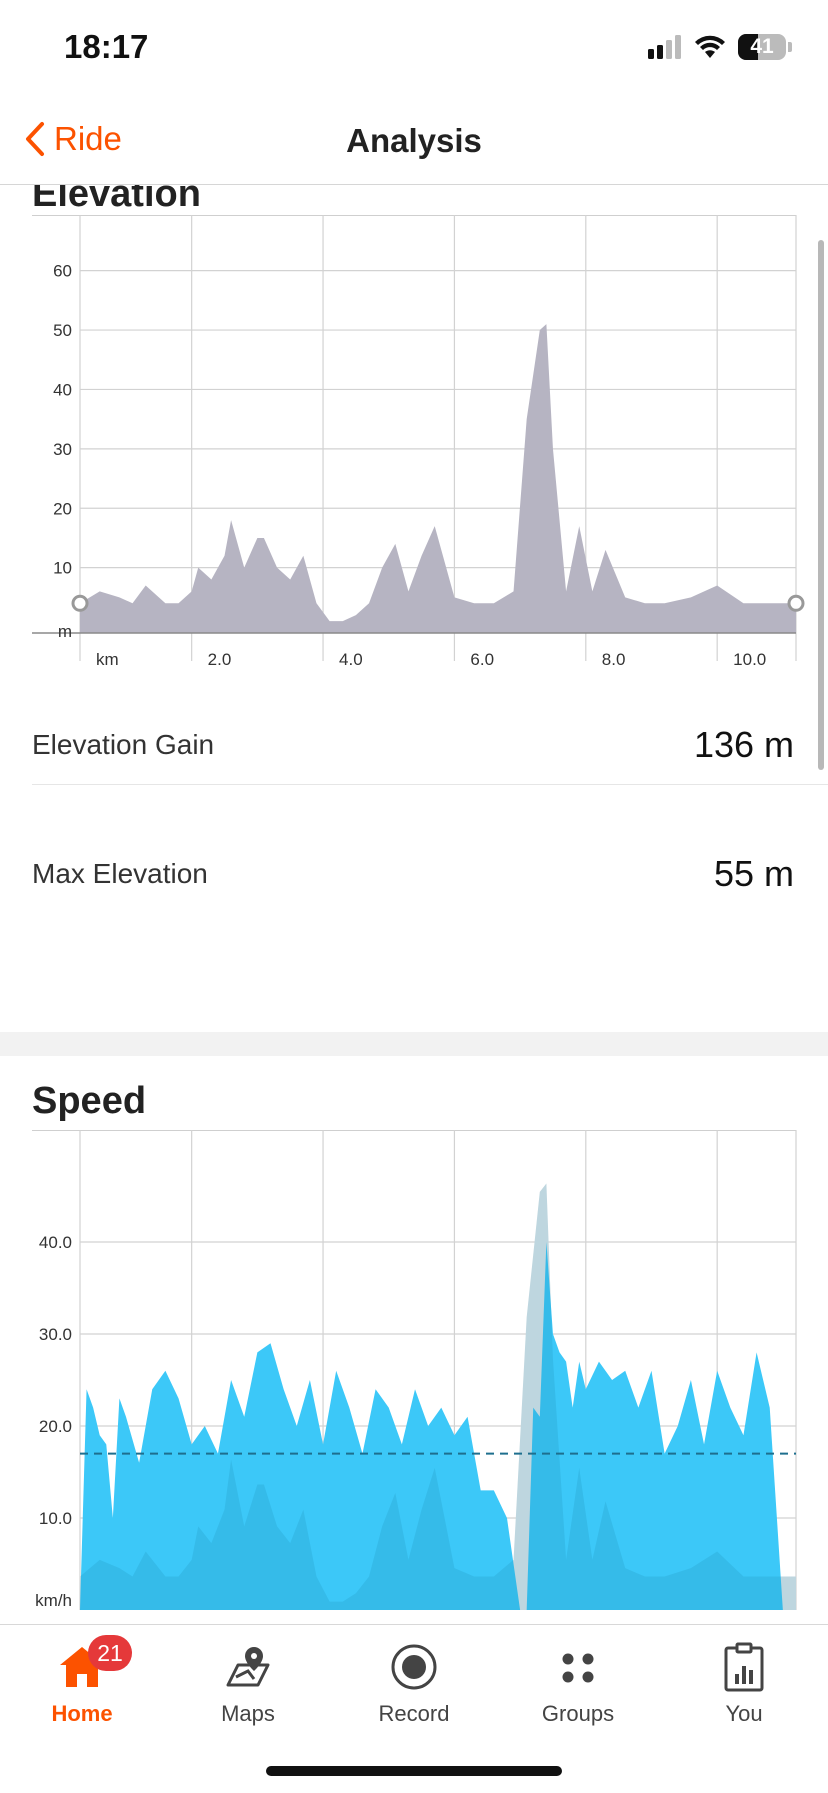 This screenshot has width=828, height=1793. Describe the element at coordinates (89, 1101) in the screenshot. I see `speed-section-title: Speed` at that location.